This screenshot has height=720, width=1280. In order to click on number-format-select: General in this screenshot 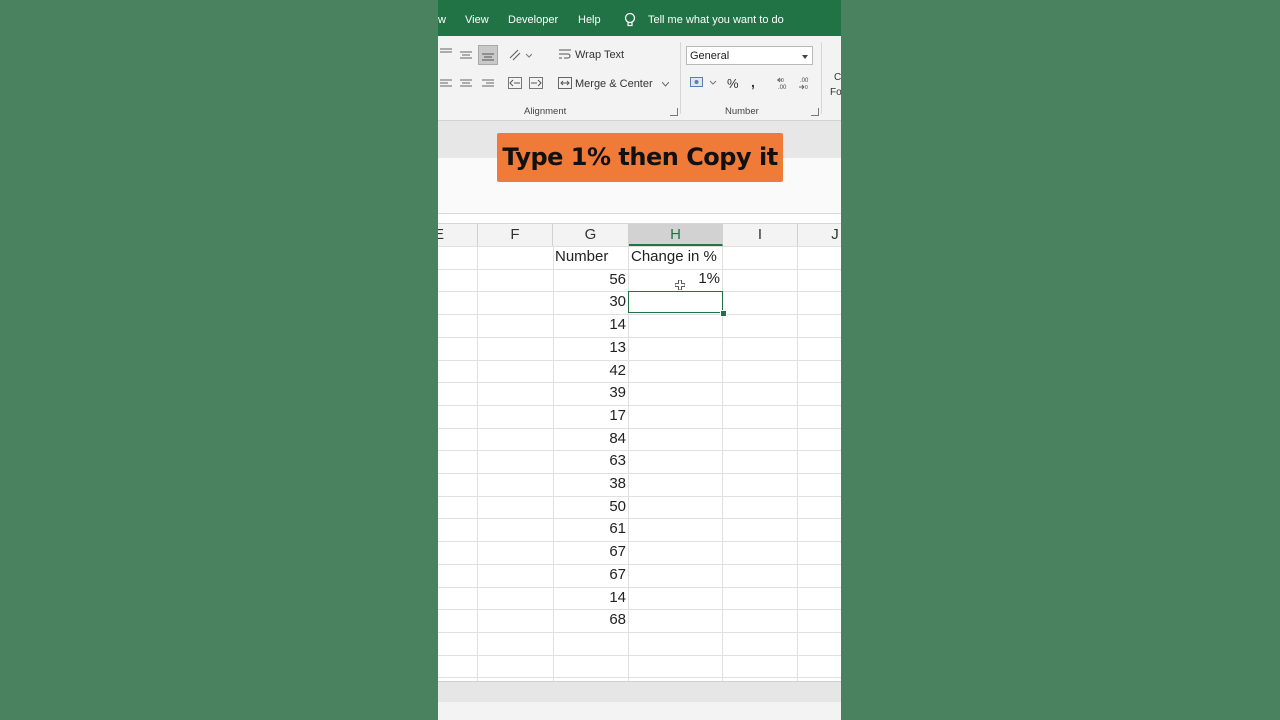, I will do `click(749, 55)`.